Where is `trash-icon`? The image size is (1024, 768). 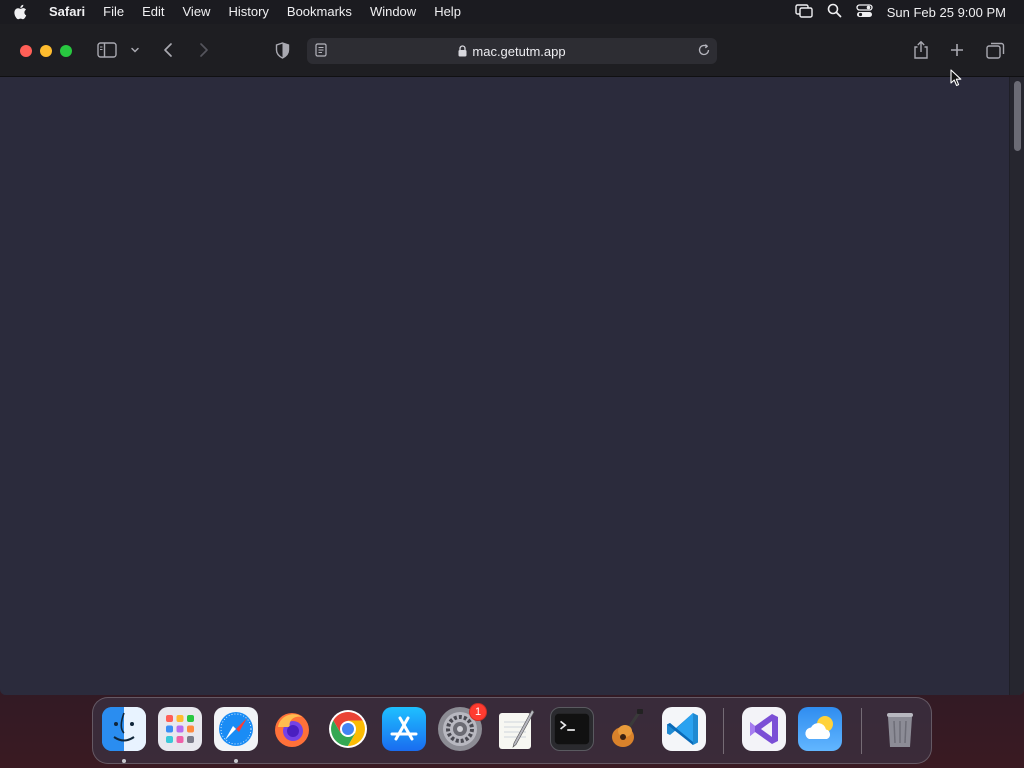 trash-icon is located at coordinates (900, 729).